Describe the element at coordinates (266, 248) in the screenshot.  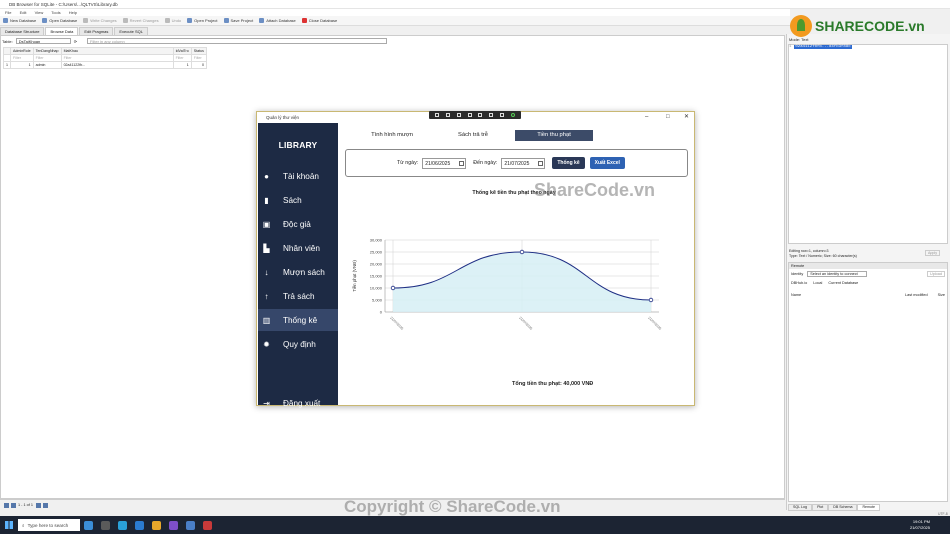
I see `staff-icon: ▙` at that location.